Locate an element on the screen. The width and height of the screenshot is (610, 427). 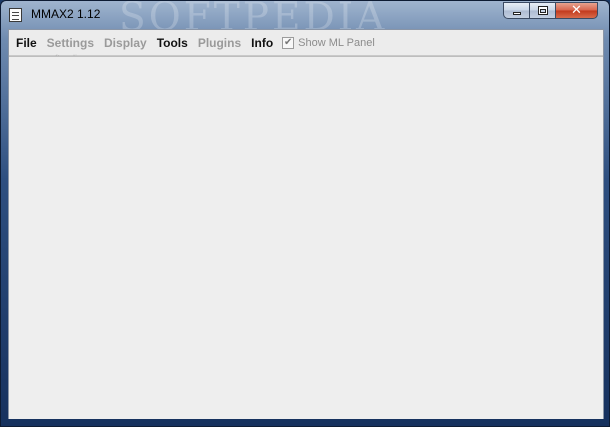
menu-plugins: Plugins is located at coordinates (219, 43).